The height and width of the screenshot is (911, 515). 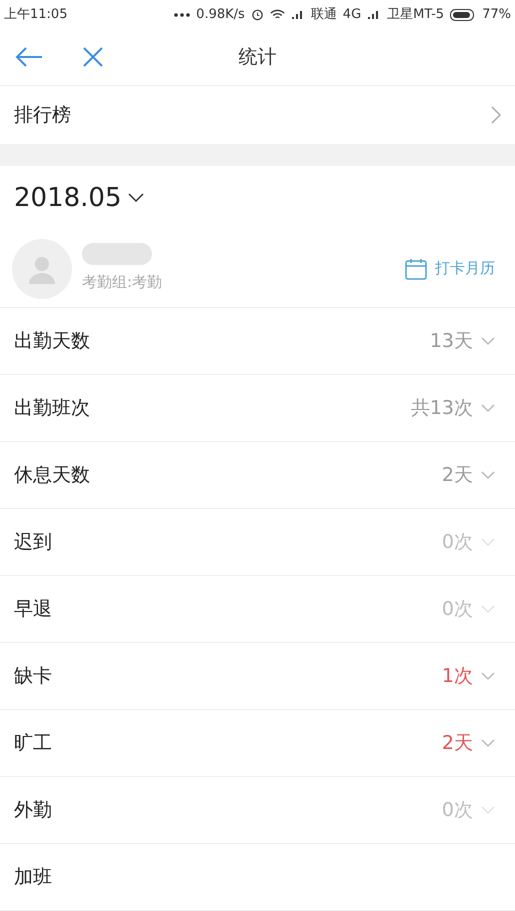 What do you see at coordinates (122, 283) in the screenshot?
I see `group-label: 考勤组:考勤` at bounding box center [122, 283].